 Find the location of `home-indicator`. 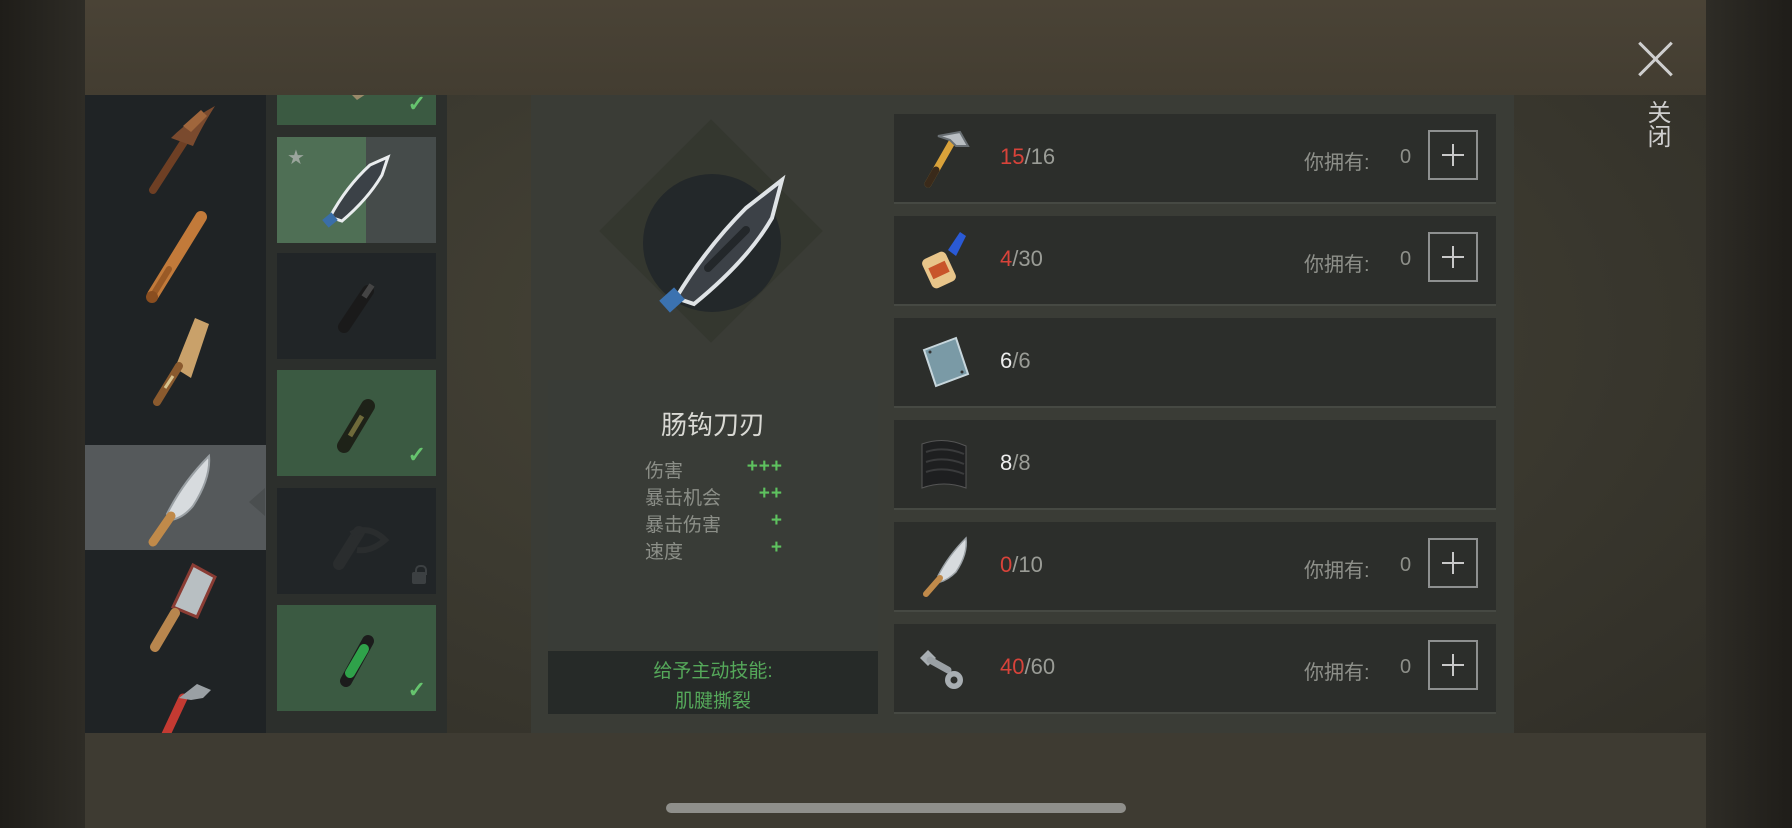

home-indicator is located at coordinates (896, 808).